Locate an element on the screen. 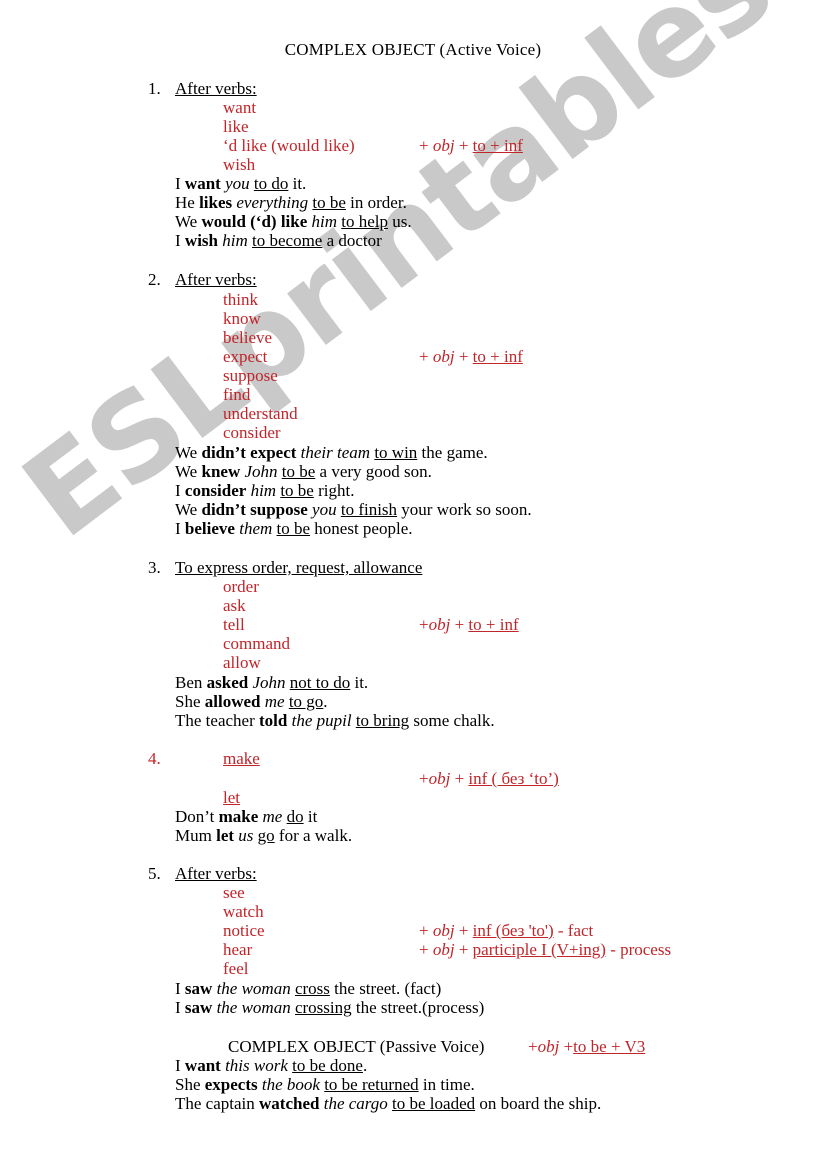  verb-item: make is located at coordinates (241, 758).